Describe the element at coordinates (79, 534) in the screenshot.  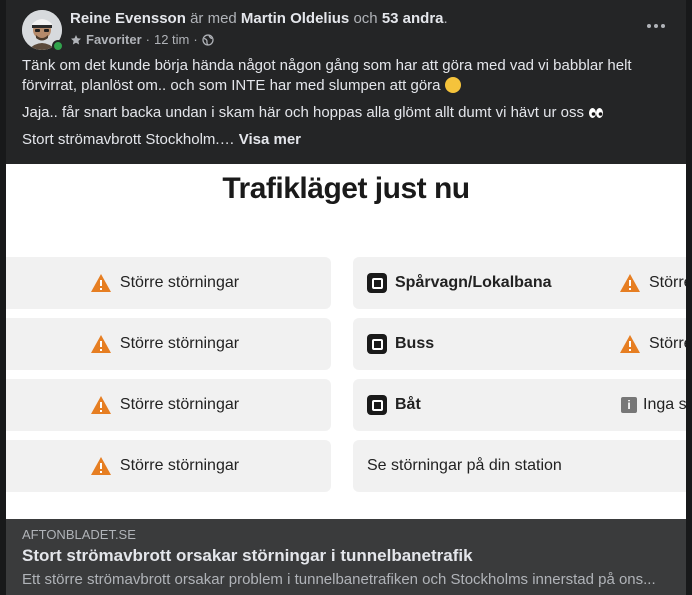
I see `link-domain: AFTONBLADET.SE` at that location.